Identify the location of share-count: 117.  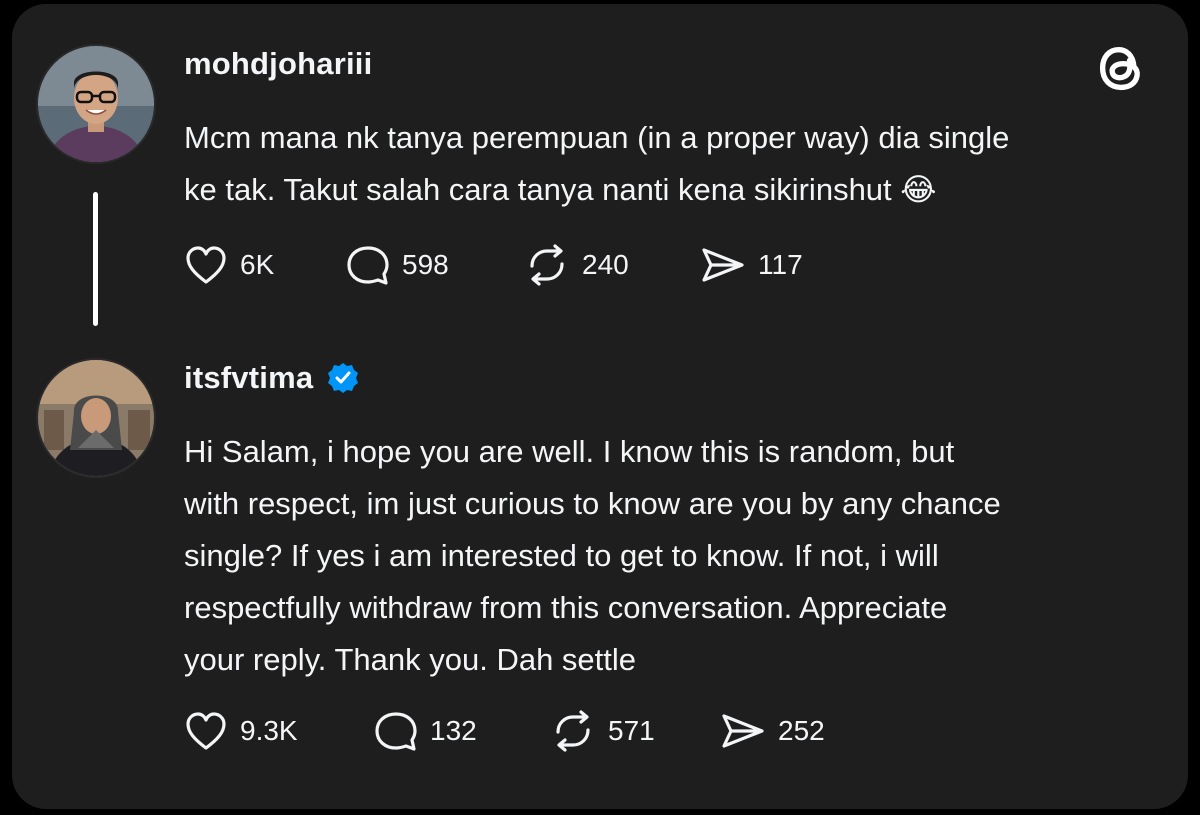
(780, 264).